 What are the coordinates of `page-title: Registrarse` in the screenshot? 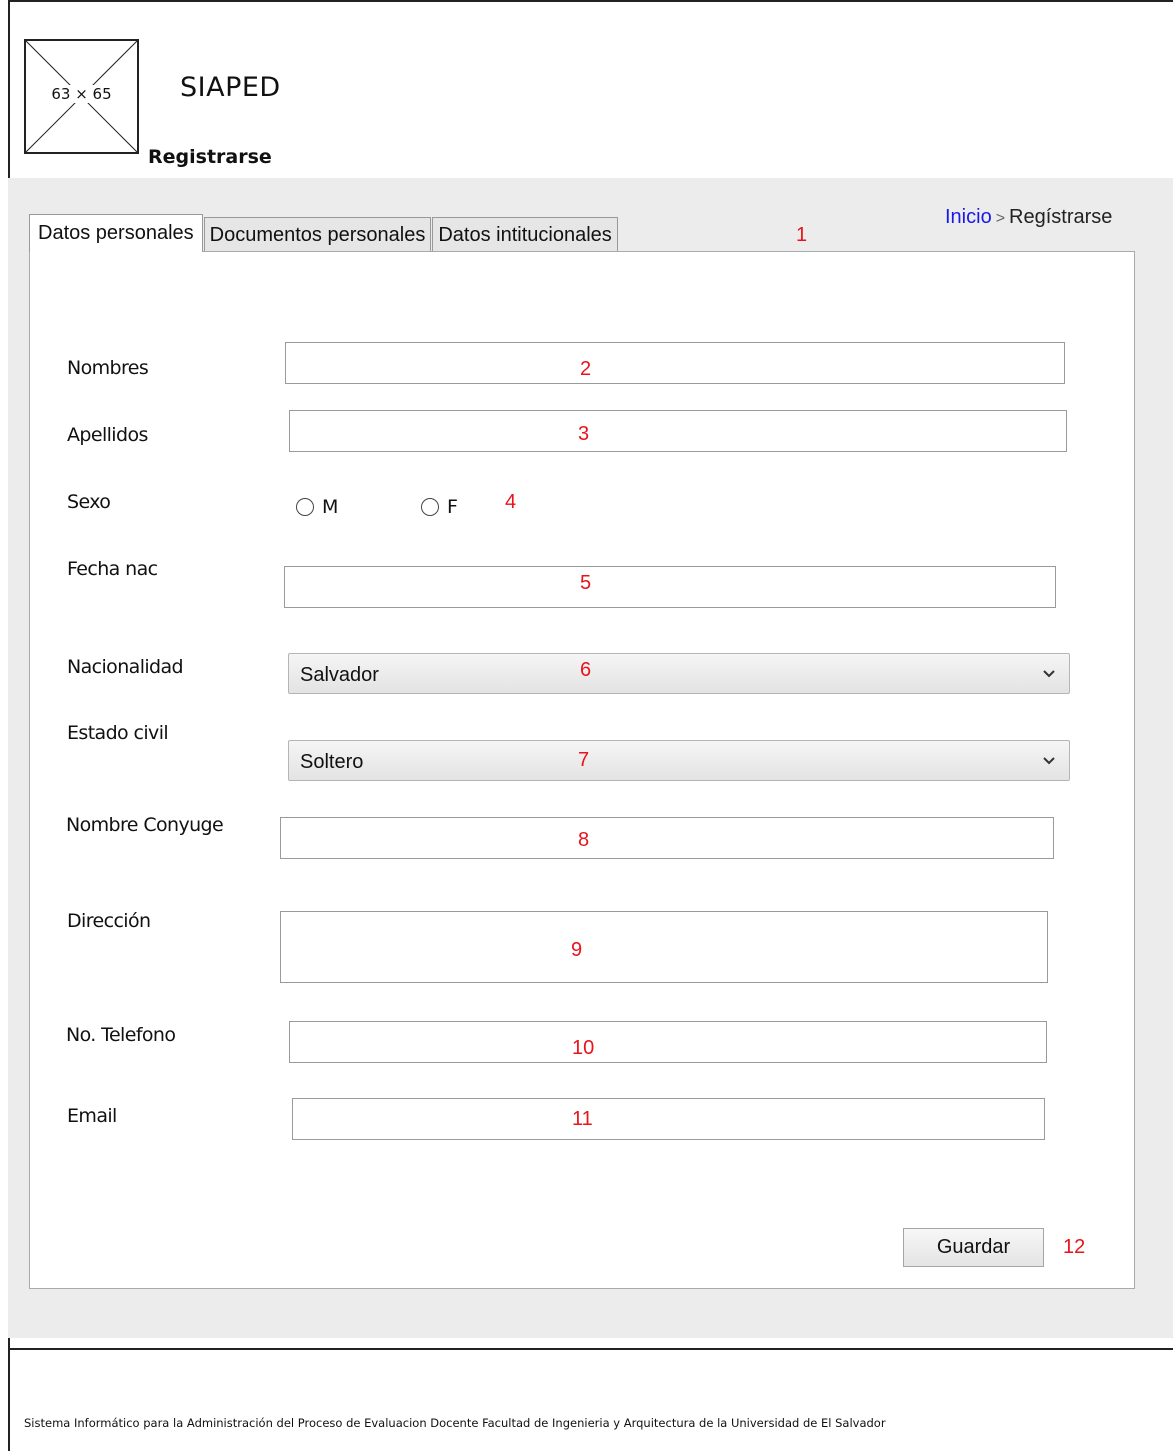 It's located at (210, 157).